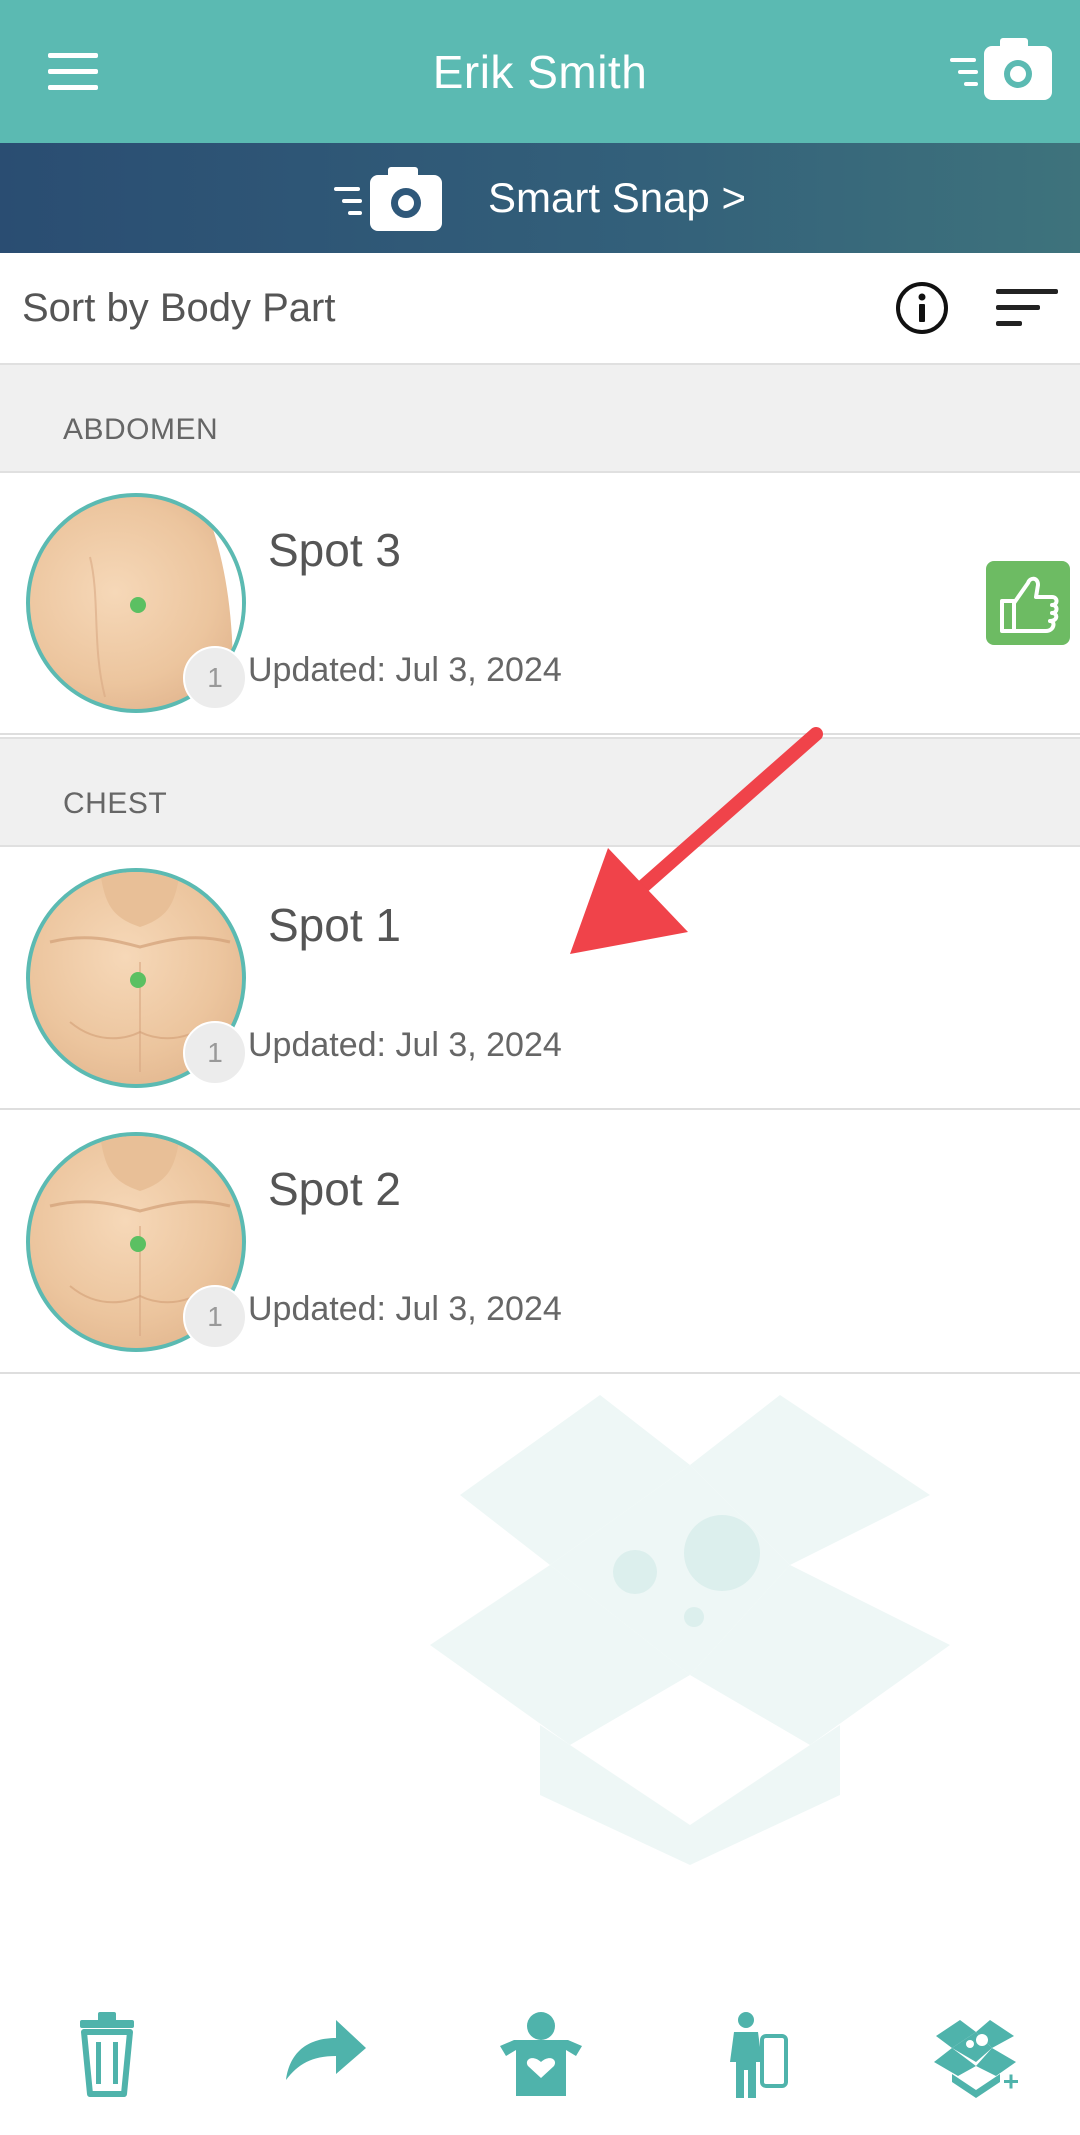  I want to click on section-header-abdomen: ABDOMEN, so click(540, 418).